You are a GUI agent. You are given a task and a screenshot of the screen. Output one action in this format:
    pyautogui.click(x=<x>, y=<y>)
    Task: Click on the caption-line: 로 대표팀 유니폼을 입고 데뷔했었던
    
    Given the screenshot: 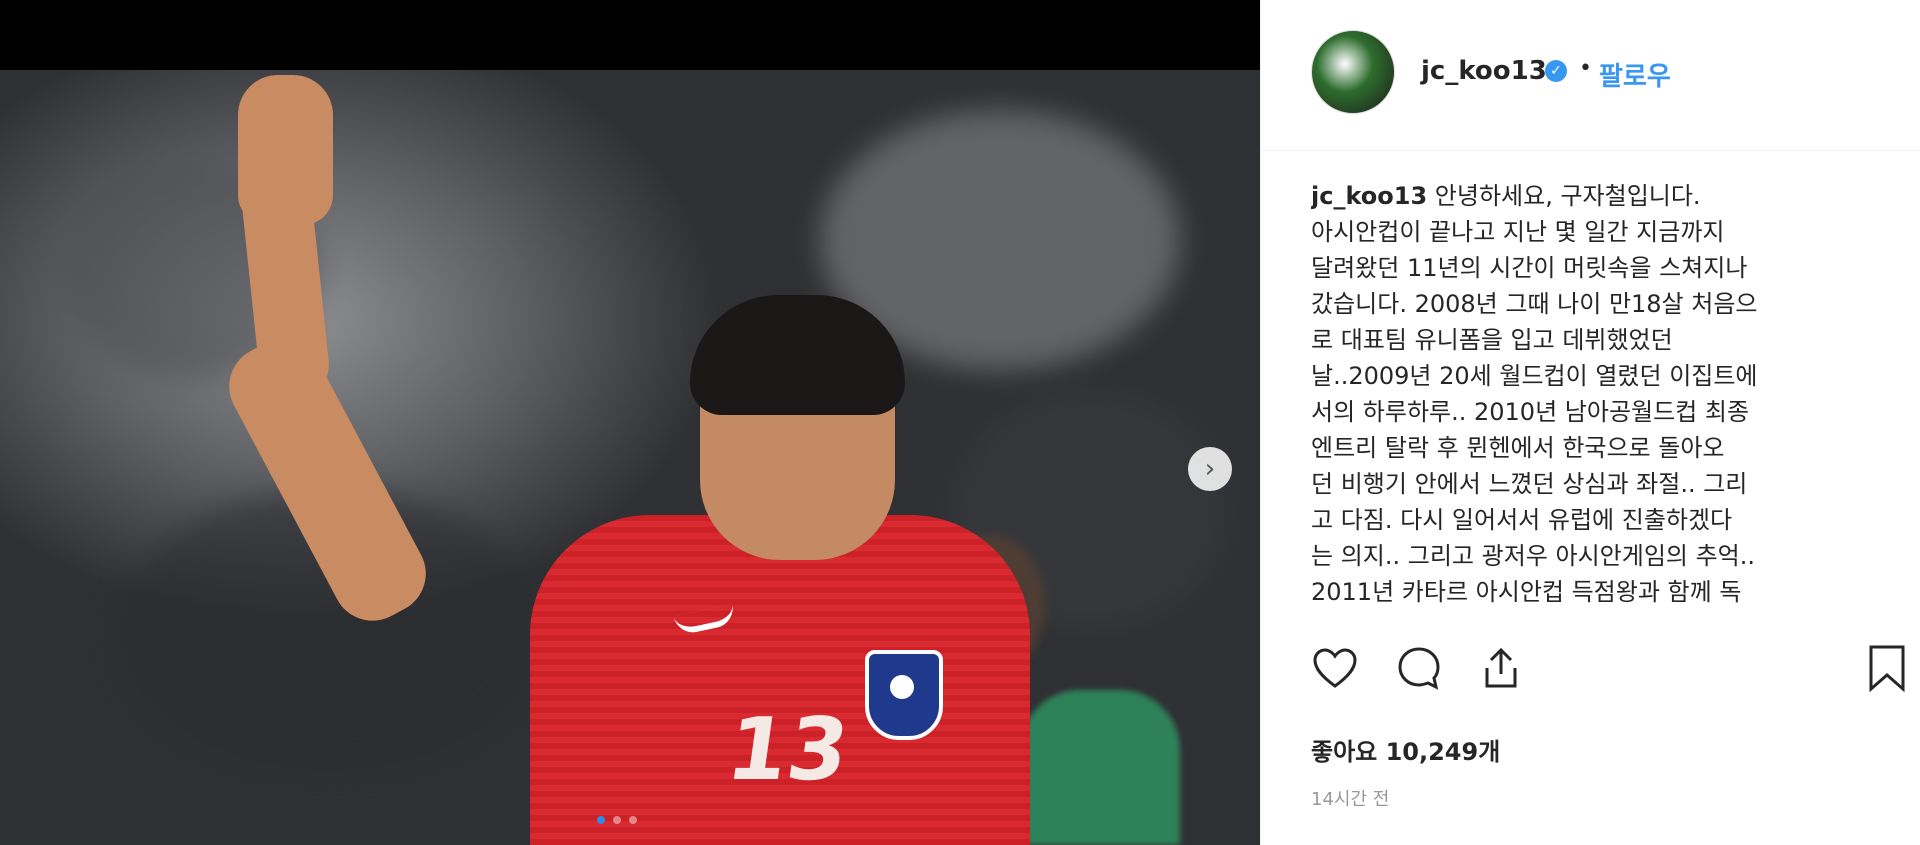 What is the action you would take?
    pyautogui.click(x=1492, y=340)
    